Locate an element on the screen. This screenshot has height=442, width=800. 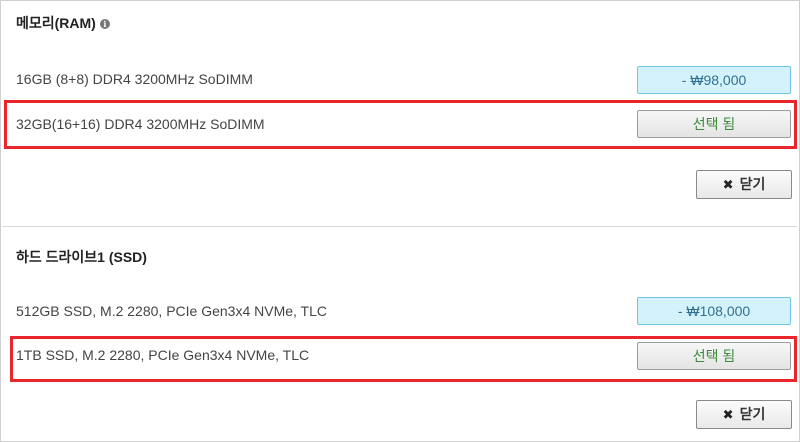
ram-option-16gb-price-button: - ₩98,000 is located at coordinates (714, 80).